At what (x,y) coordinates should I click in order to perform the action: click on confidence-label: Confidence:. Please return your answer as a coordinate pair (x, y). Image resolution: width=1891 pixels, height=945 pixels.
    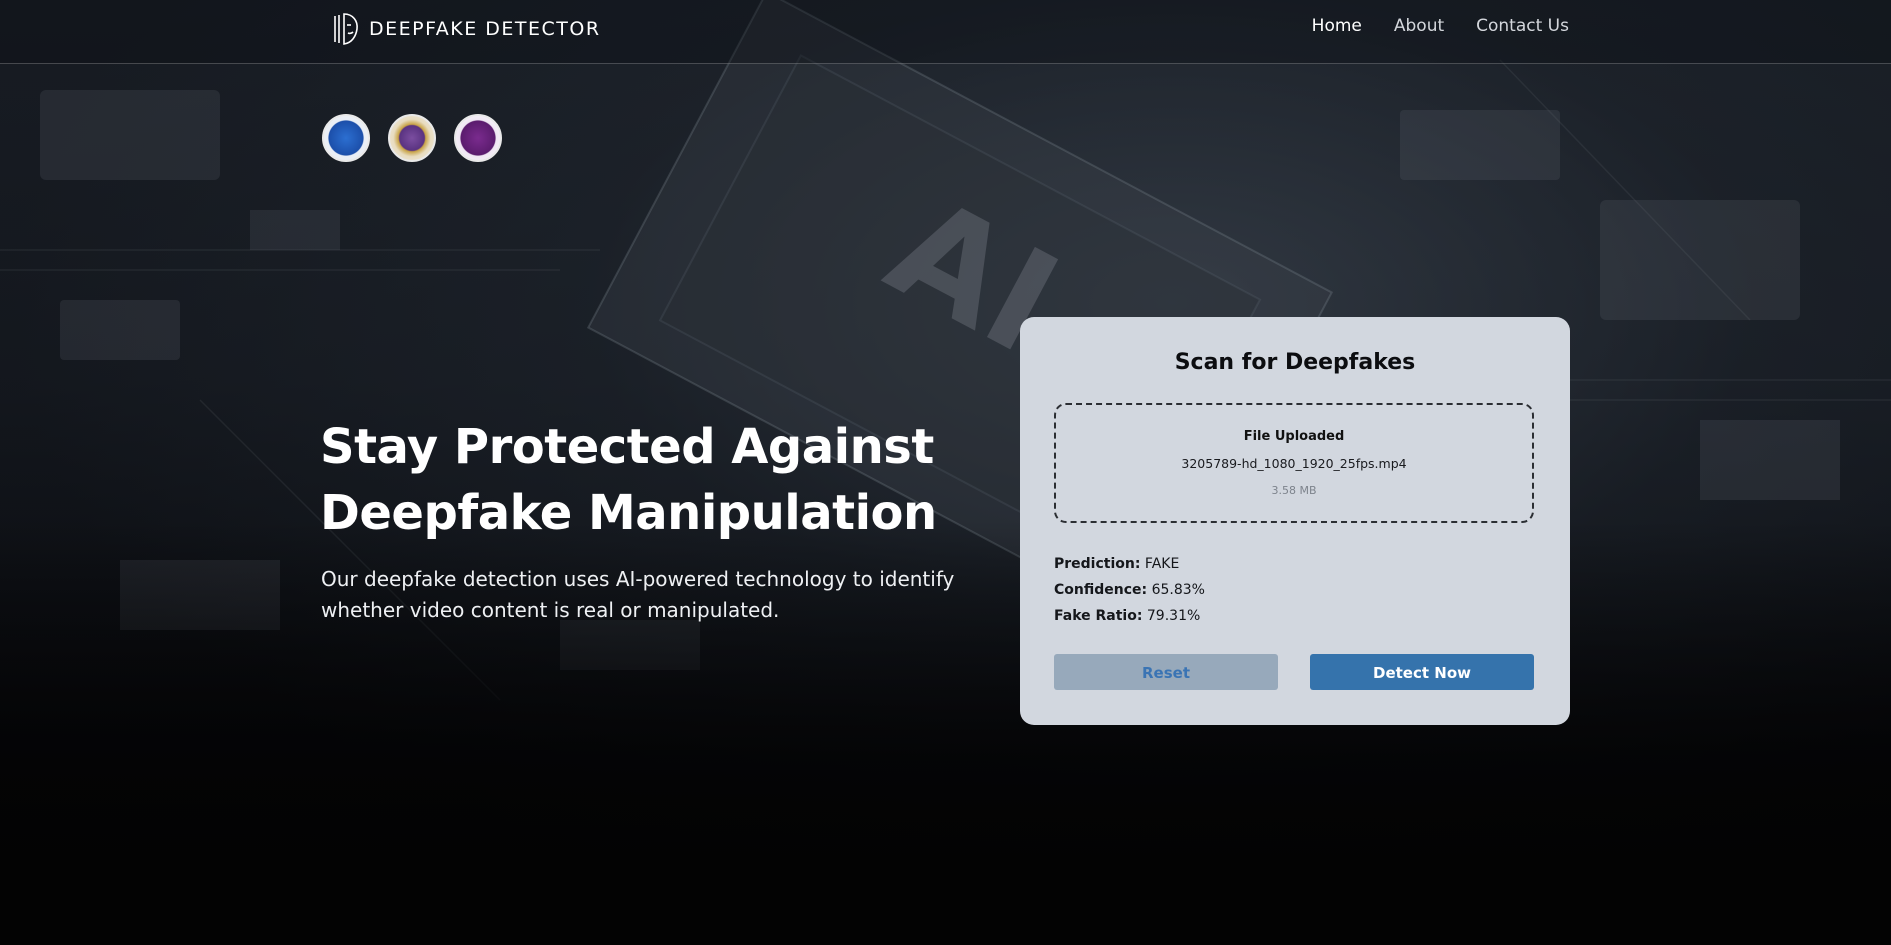
    Looking at the image, I should click on (1101, 590).